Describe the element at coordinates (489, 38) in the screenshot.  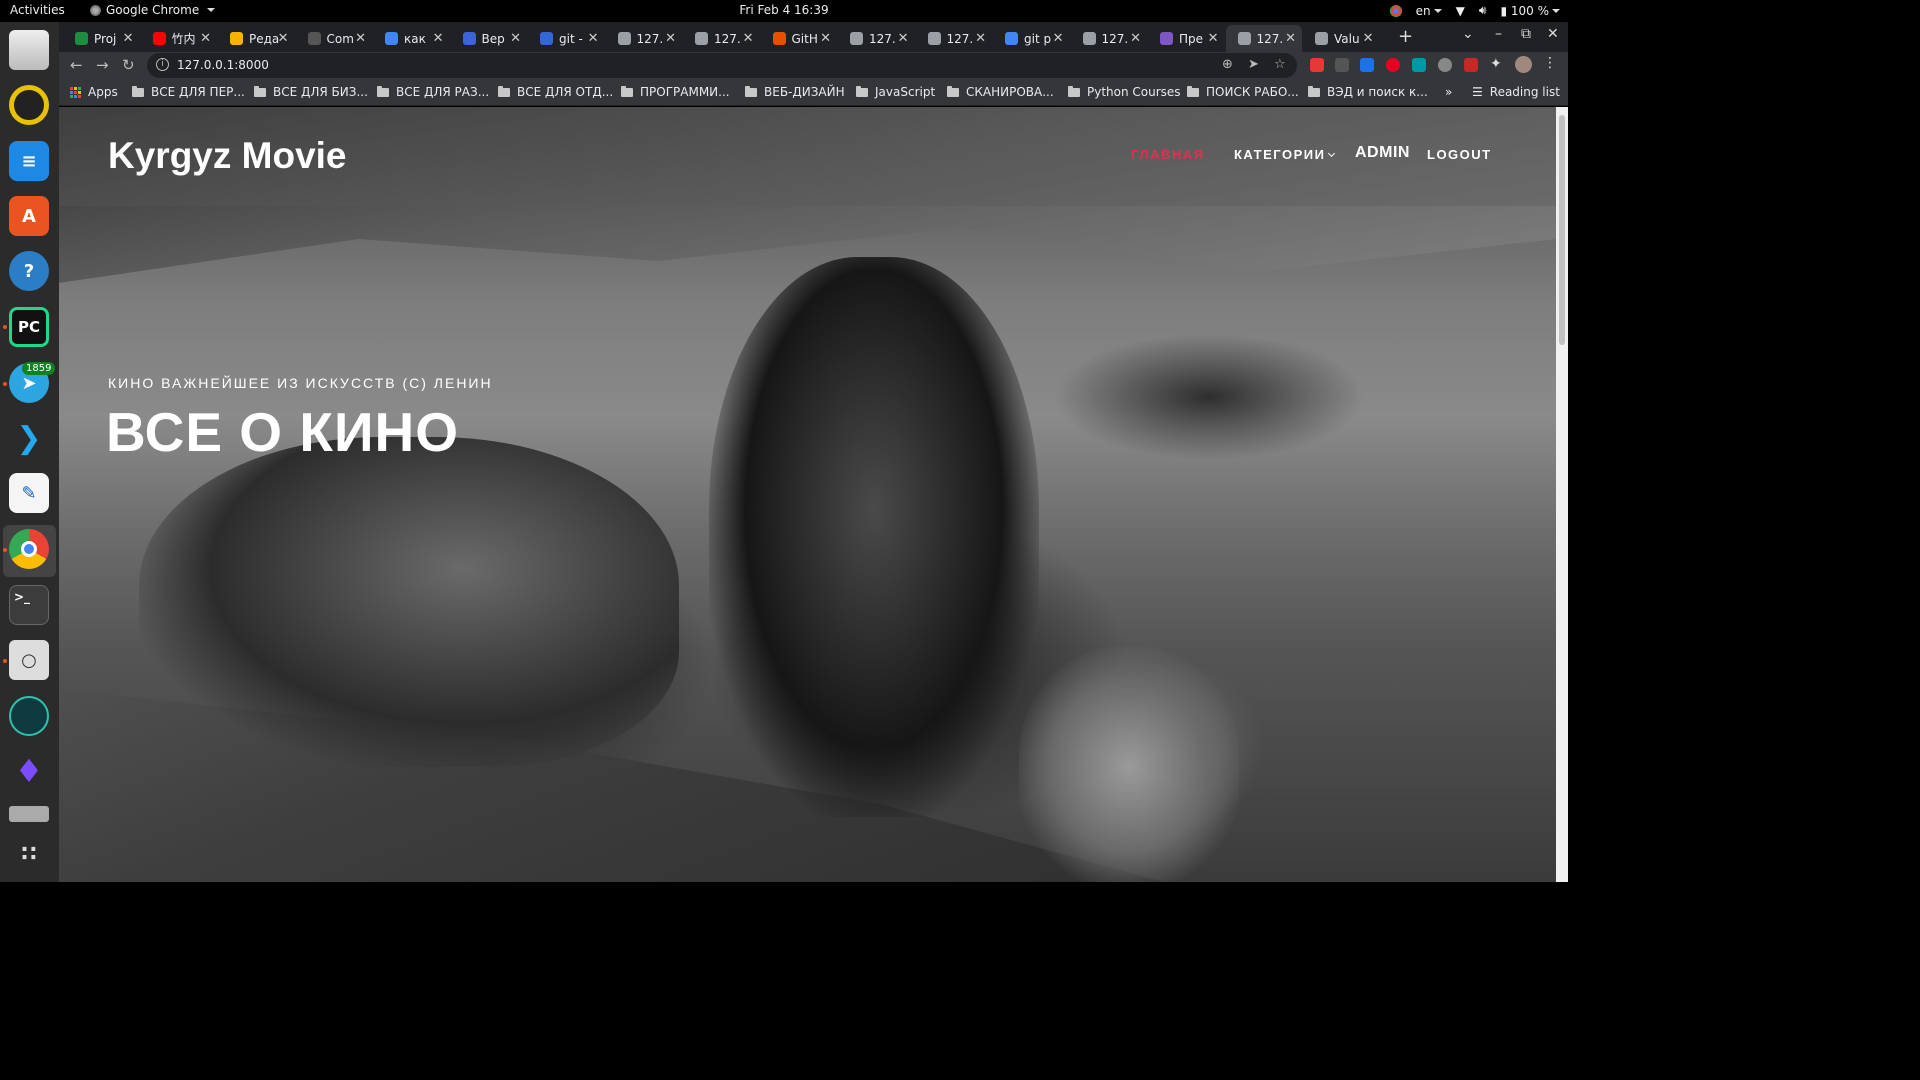
I see `browser-tab: Вер ✕` at that location.